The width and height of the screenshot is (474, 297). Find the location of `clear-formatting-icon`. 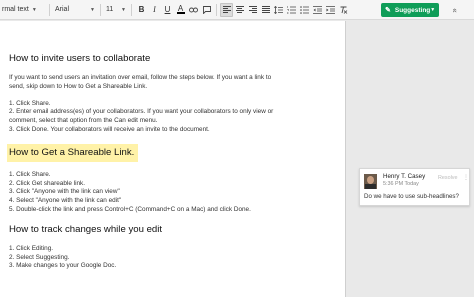

clear-formatting-icon is located at coordinates (344, 10).